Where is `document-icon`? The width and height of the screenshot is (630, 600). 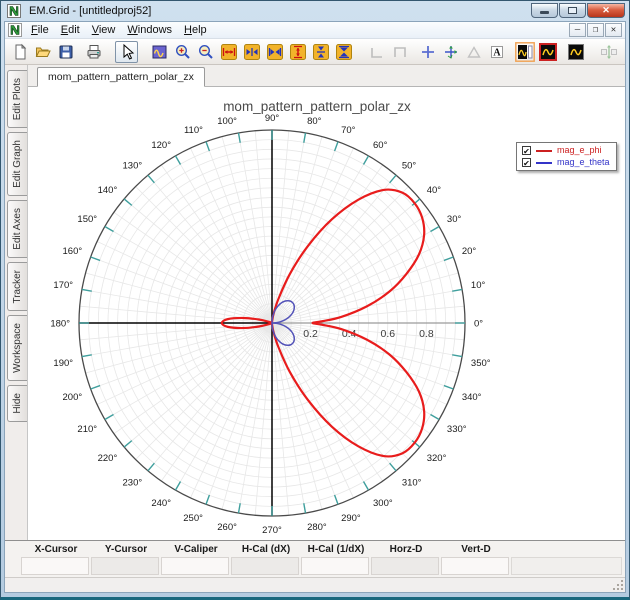
document-icon is located at coordinates (15, 30).